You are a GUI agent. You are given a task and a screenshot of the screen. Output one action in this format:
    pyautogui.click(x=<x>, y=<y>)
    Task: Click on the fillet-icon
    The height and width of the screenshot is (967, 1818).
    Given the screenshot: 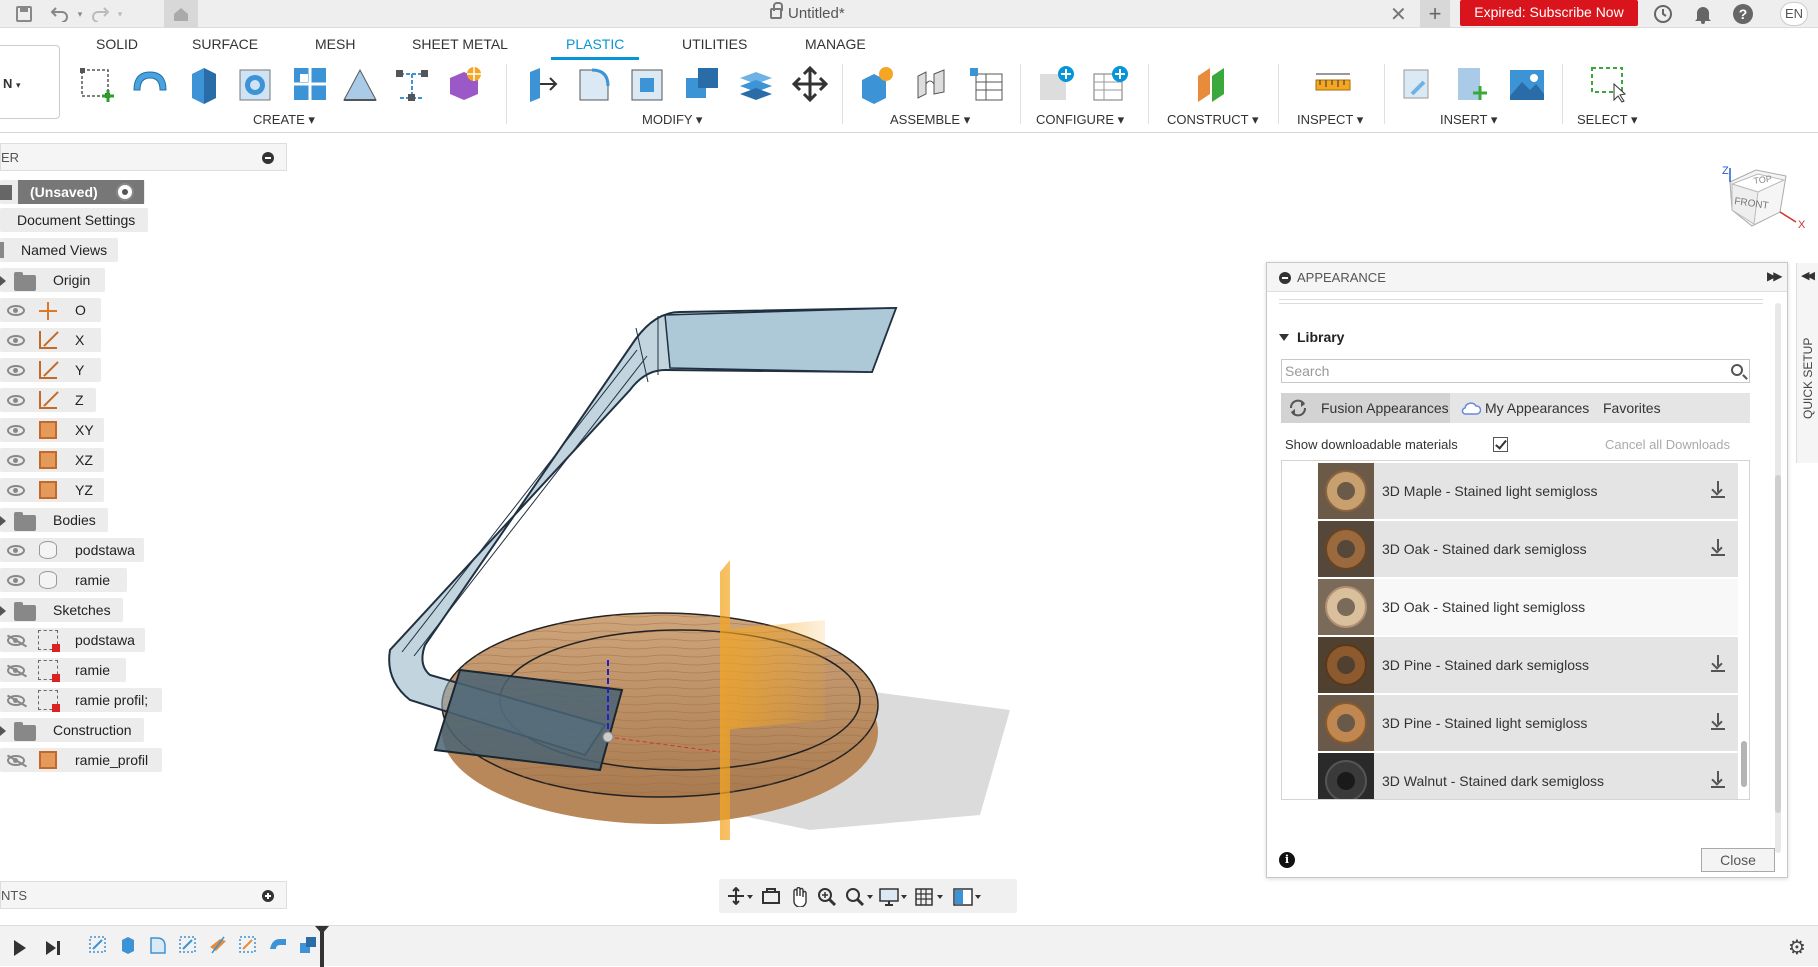 What is the action you would take?
    pyautogui.click(x=594, y=84)
    